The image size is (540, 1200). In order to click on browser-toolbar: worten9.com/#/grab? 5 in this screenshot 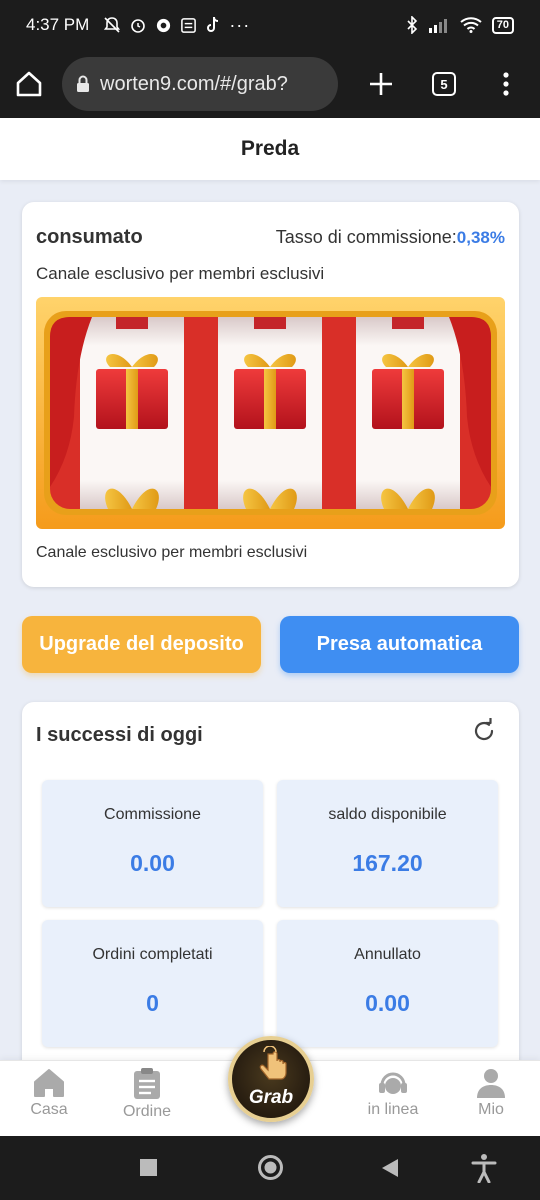, I will do `click(270, 84)`.